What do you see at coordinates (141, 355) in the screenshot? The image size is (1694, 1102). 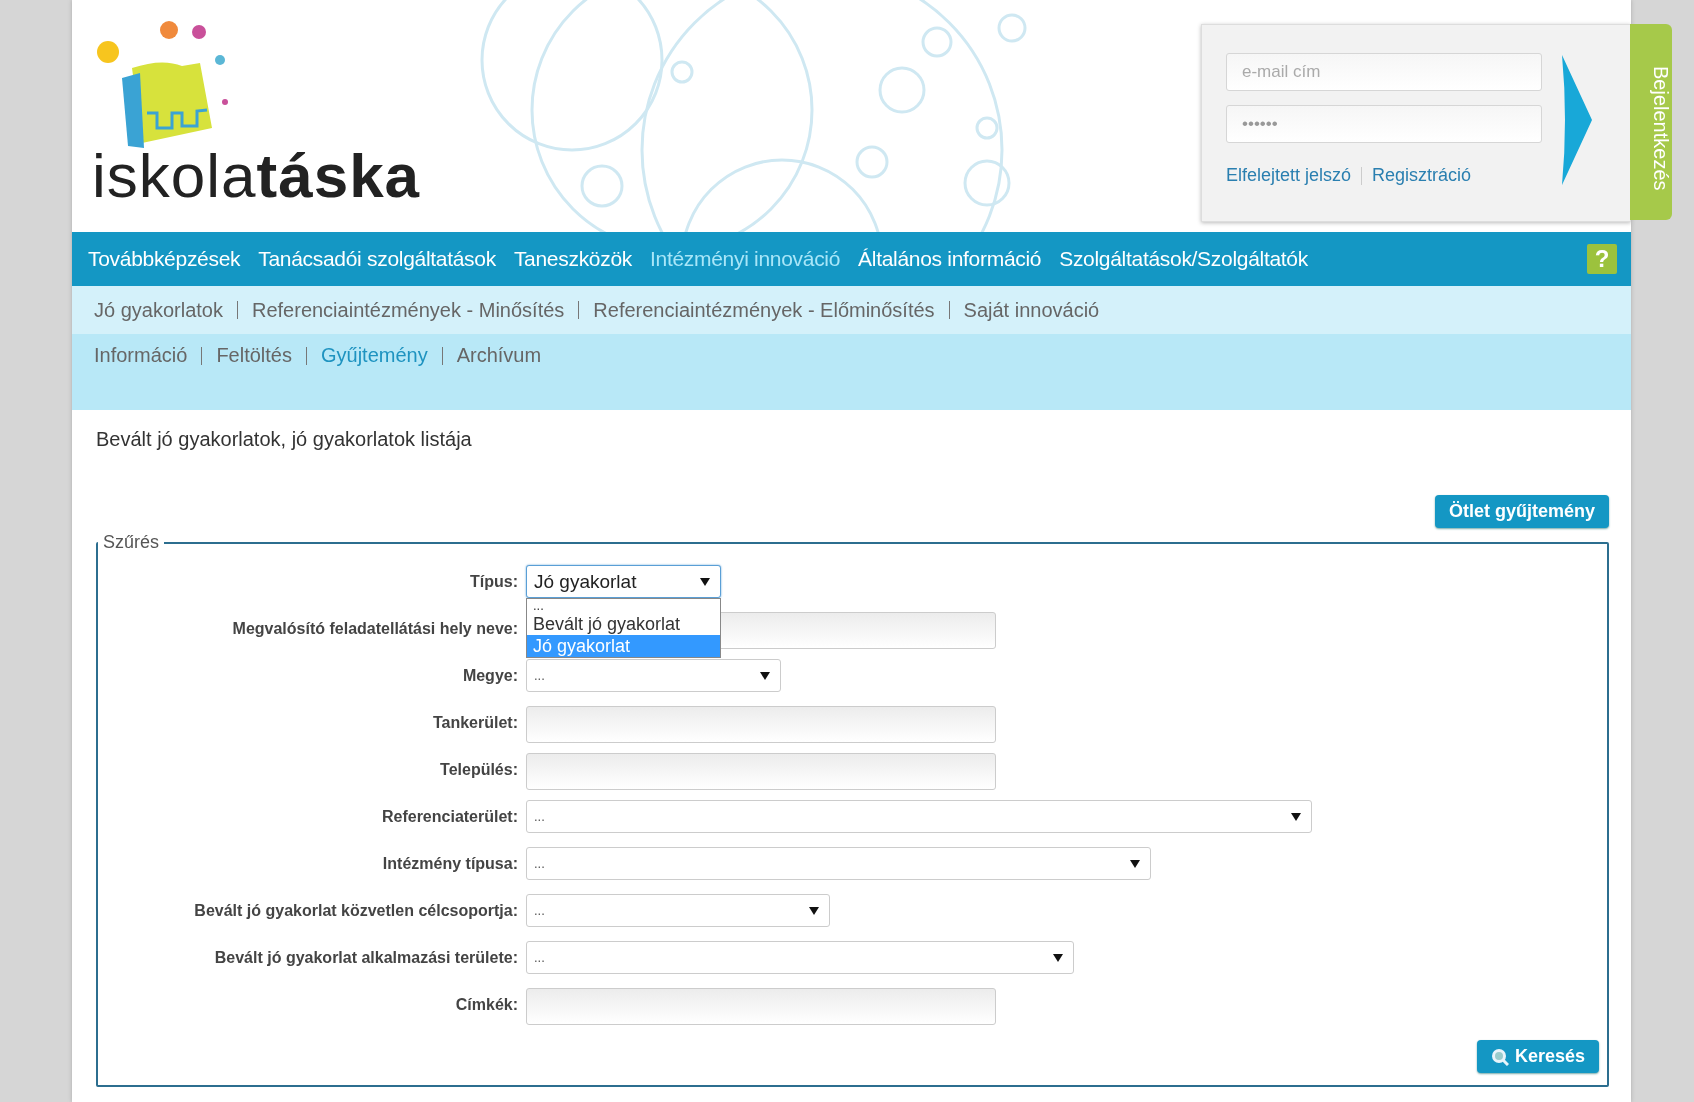 I see `subnav-link: Információ` at bounding box center [141, 355].